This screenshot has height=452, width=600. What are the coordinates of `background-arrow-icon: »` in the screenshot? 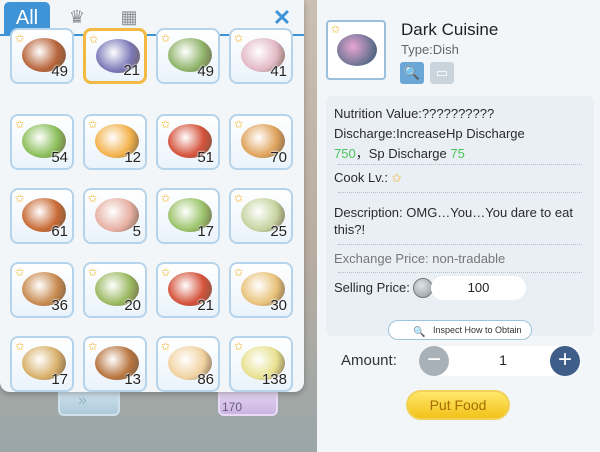 It's located at (82, 400).